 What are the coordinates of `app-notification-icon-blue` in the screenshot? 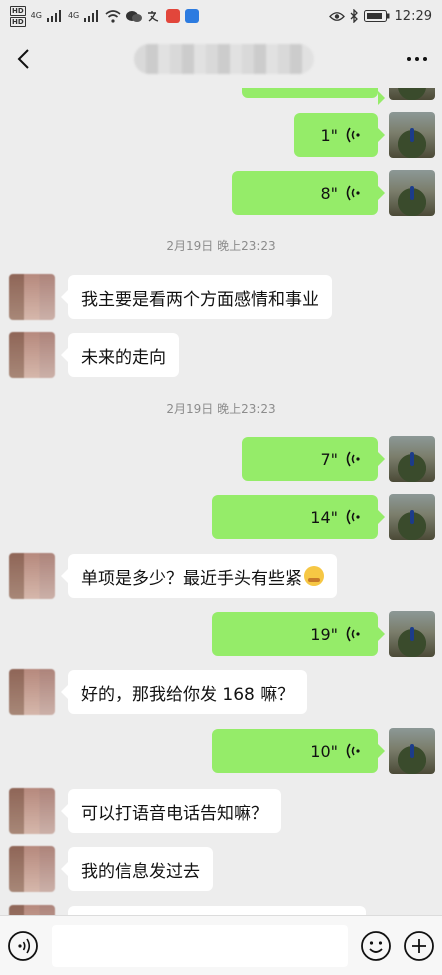 It's located at (192, 16).